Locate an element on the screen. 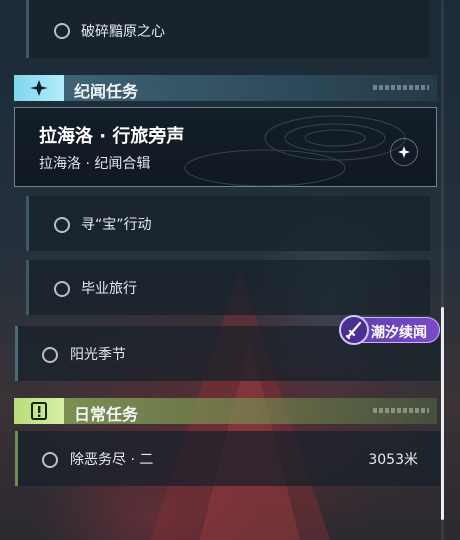 Image resolution: width=460 pixels, height=540 pixels. quest-chain-card: 拉海洛 · 行旅旁声 拉海洛 · 纪闻合辑 is located at coordinates (225, 147).